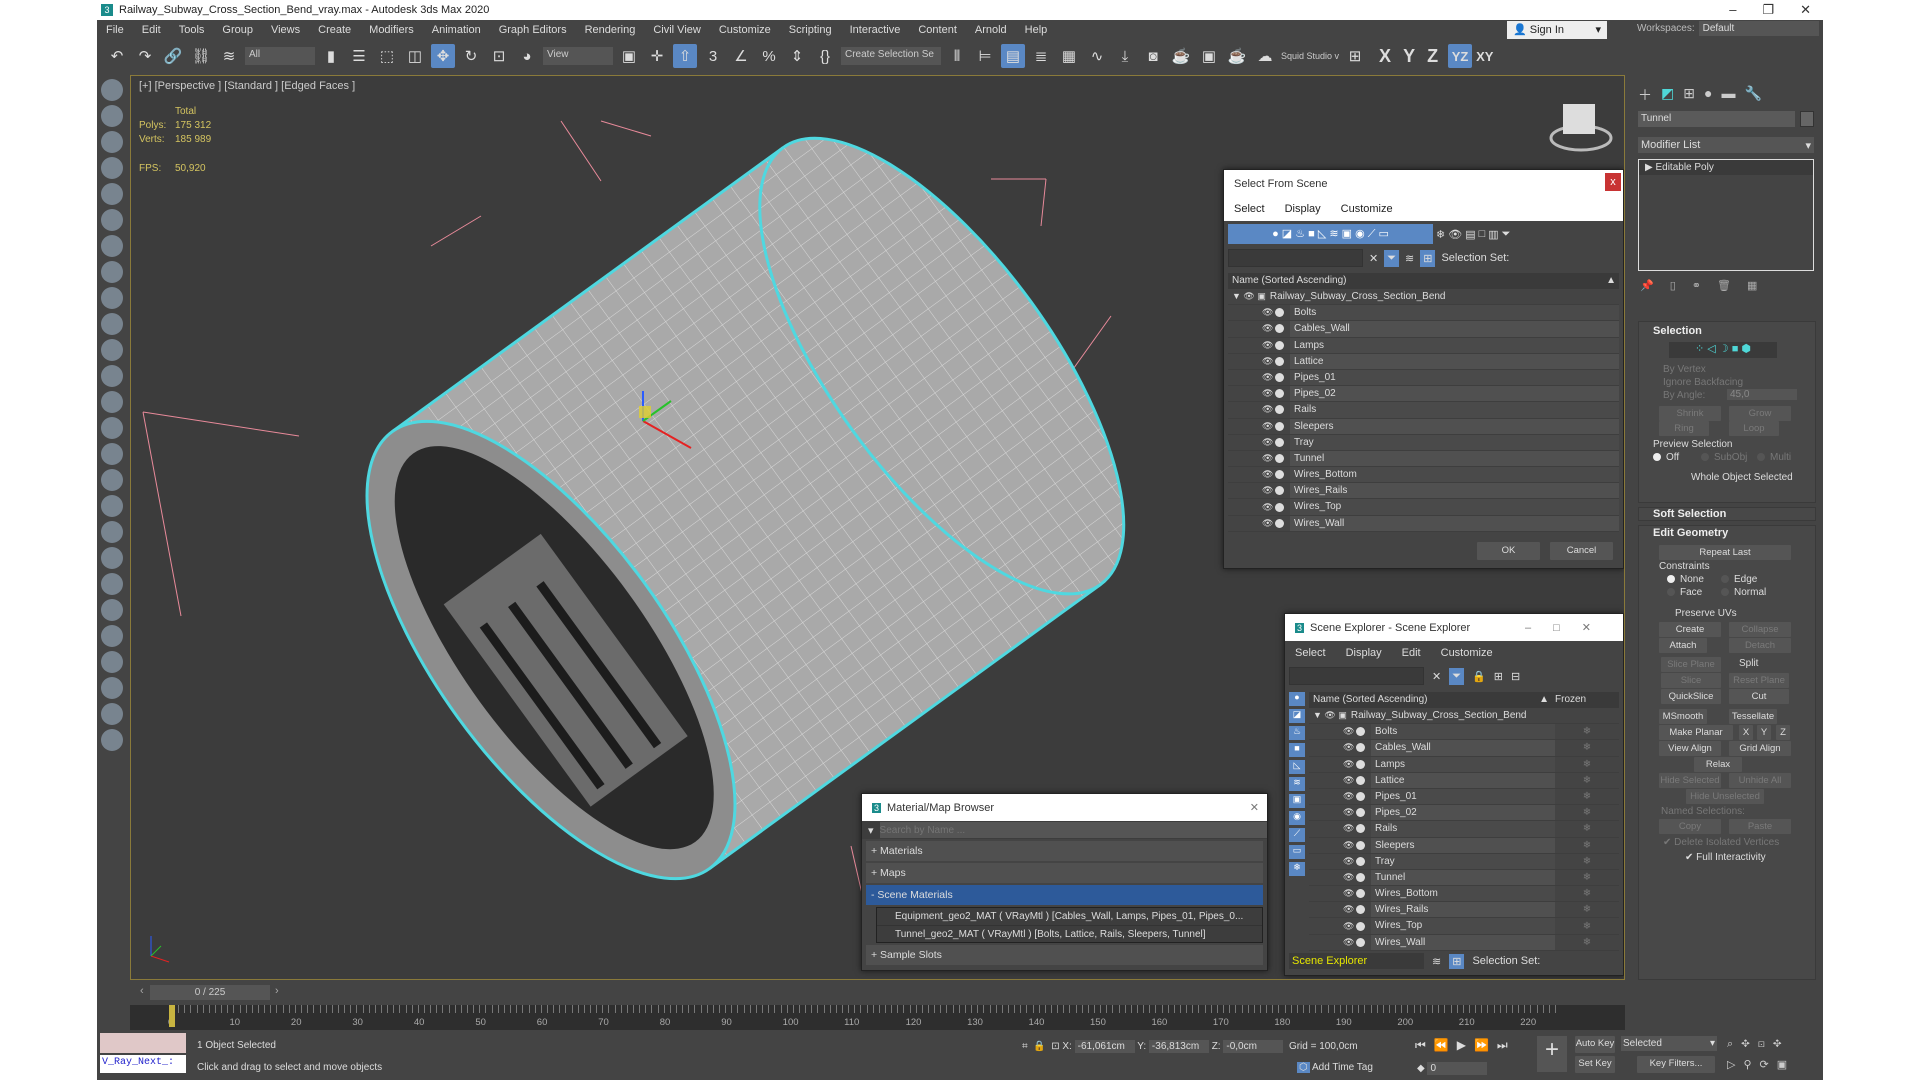 The width and height of the screenshot is (1920, 1080). What do you see at coordinates (1752, 95) in the screenshot?
I see `utilities-tab-icon: 🔧` at bounding box center [1752, 95].